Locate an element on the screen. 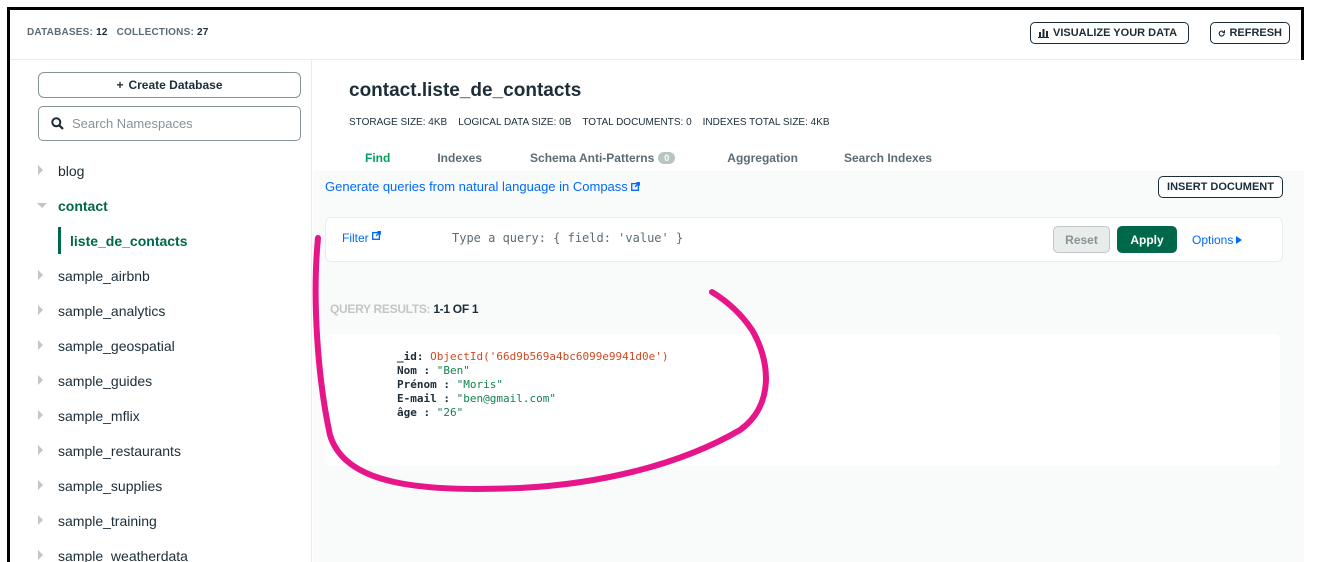 Image resolution: width=1317 pixels, height=562 pixels. apply-button: Apply is located at coordinates (1147, 239).